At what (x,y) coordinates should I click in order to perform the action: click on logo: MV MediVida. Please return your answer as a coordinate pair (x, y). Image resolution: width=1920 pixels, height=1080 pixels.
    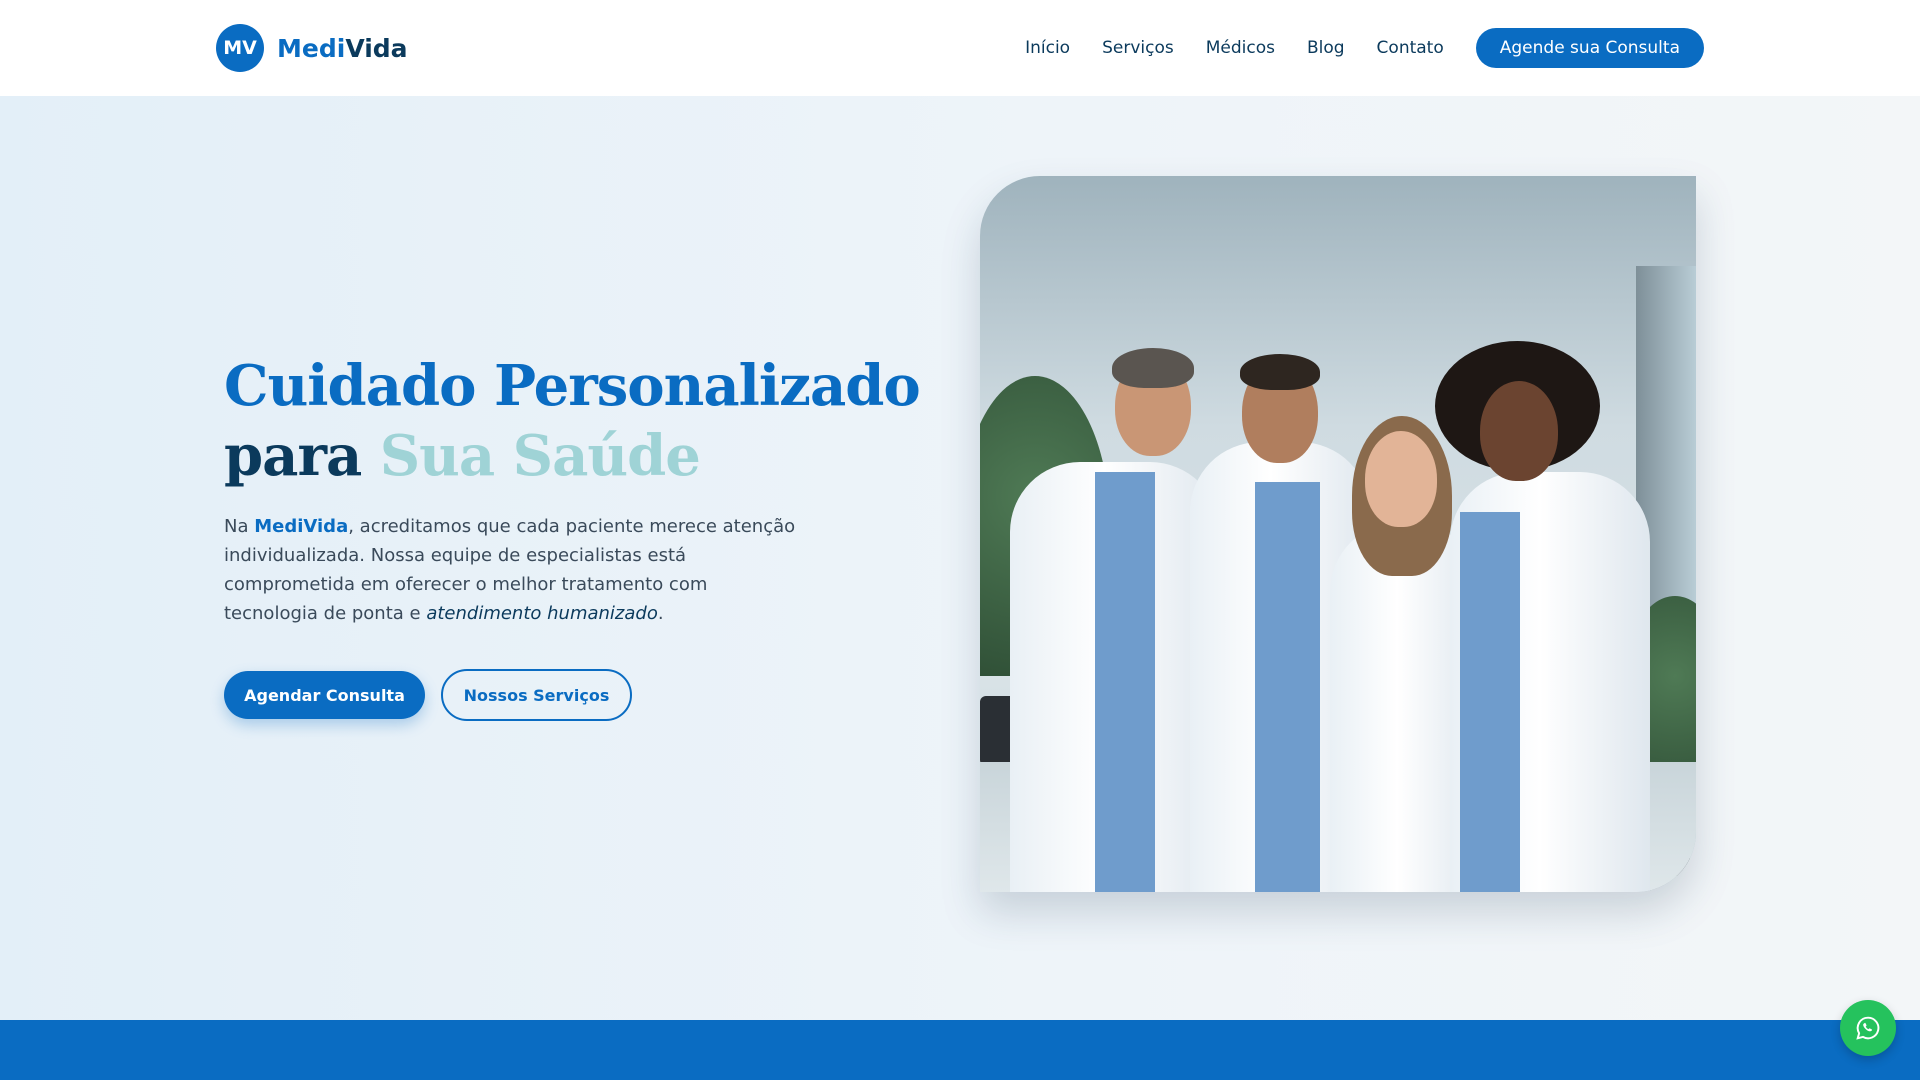
    Looking at the image, I should click on (312, 48).